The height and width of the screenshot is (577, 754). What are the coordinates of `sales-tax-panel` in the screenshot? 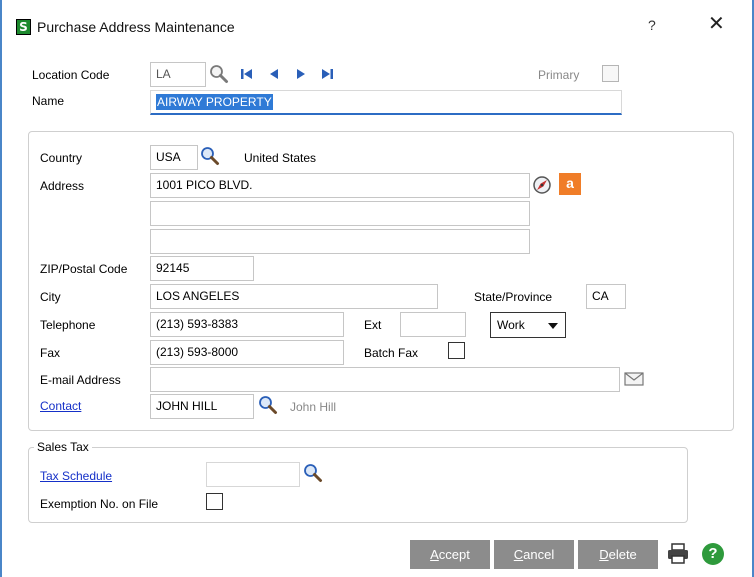 It's located at (358, 485).